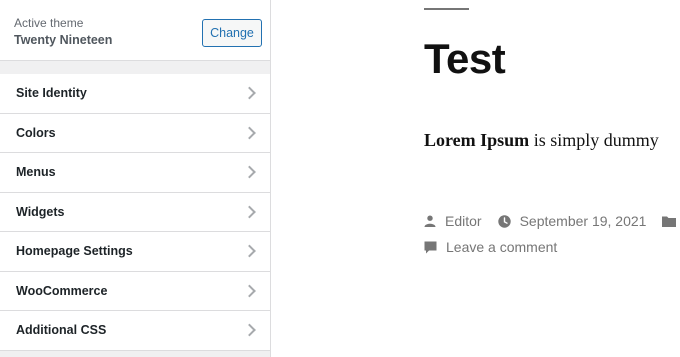  Describe the element at coordinates (135, 68) in the screenshot. I see `panel-separator` at that location.